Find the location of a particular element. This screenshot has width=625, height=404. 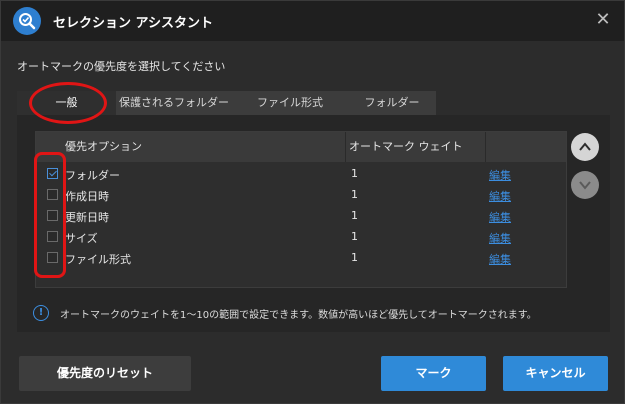

move-up-button is located at coordinates (585, 147).